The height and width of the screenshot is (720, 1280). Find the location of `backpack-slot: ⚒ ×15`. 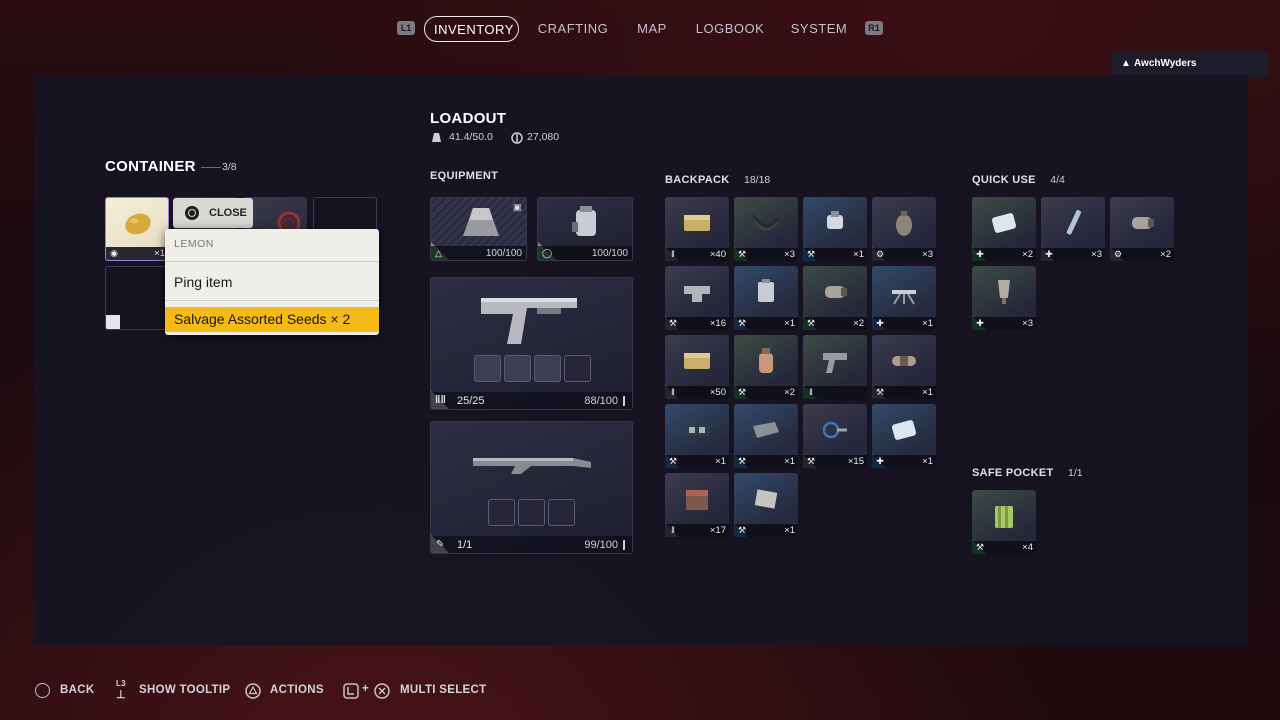

backpack-slot: ⚒ ×15 is located at coordinates (835, 436).